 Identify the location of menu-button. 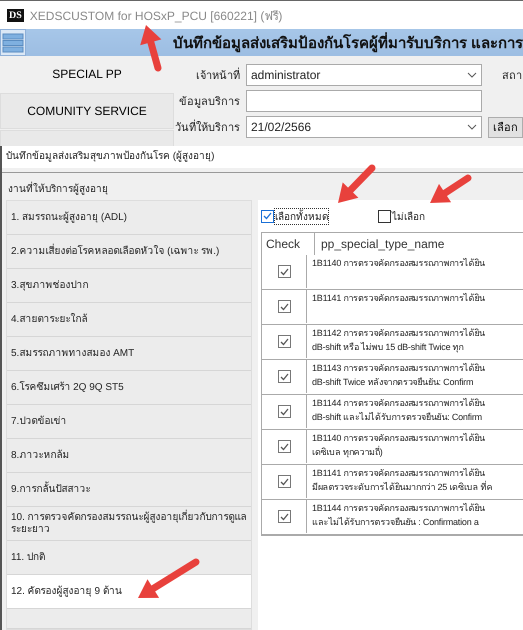
(13, 42).